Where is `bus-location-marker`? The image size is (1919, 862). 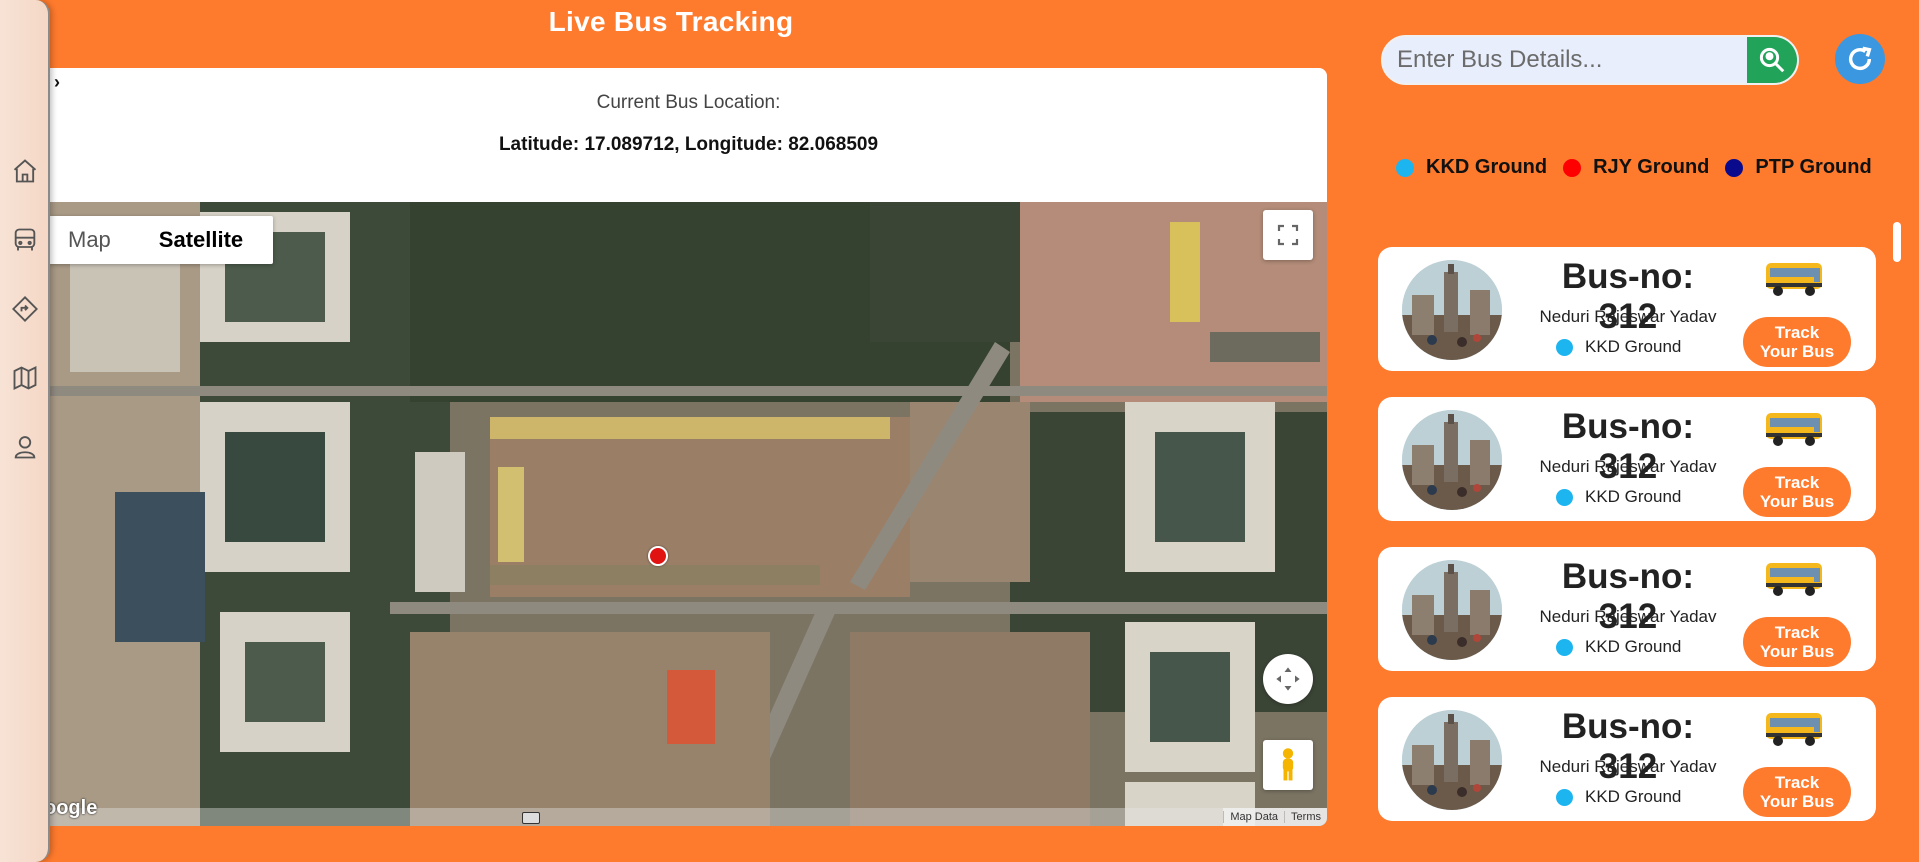
bus-location-marker is located at coordinates (658, 556).